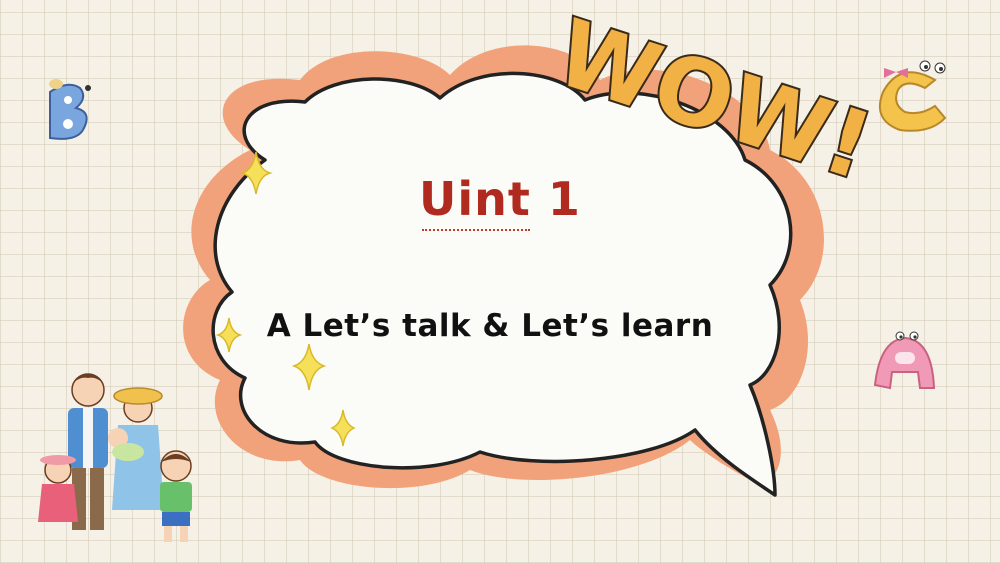 The height and width of the screenshot is (563, 1000). I want to click on lesson-subtitle: A Let’s talk & Let’s learn, so click(490, 326).